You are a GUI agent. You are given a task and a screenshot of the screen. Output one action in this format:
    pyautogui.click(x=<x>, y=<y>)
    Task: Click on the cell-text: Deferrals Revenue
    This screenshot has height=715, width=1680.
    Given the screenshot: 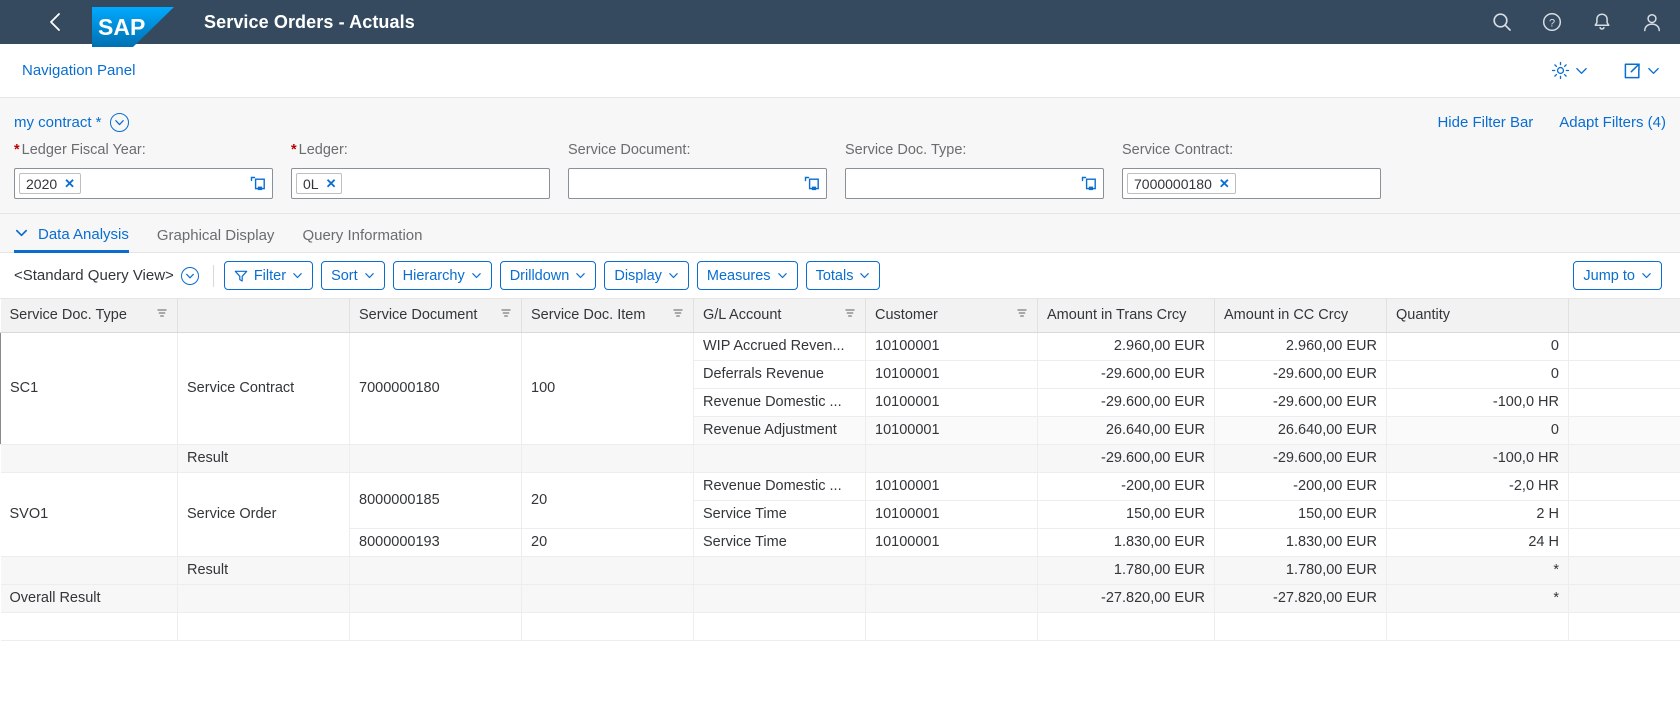 What is the action you would take?
    pyautogui.click(x=763, y=374)
    